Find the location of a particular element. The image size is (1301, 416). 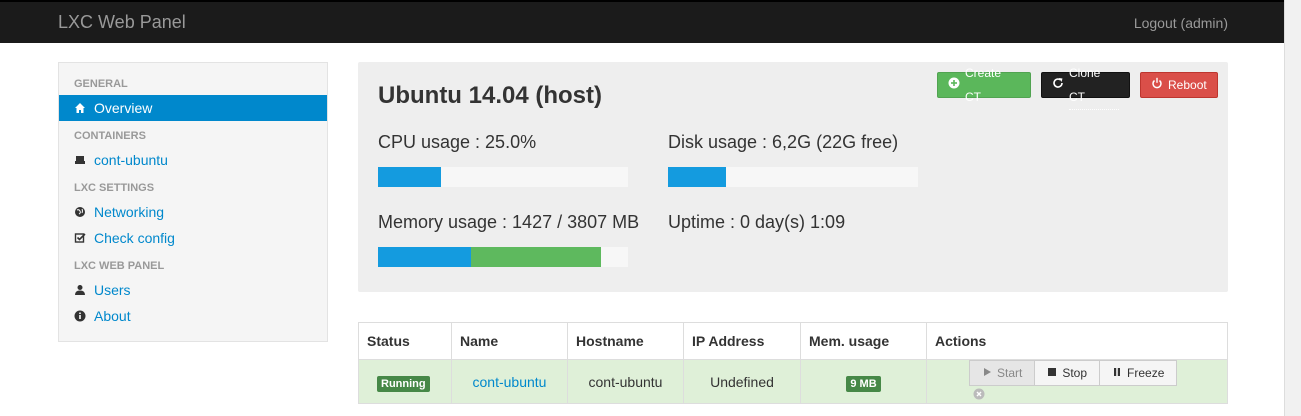

disk-progress-fill is located at coordinates (697, 177).